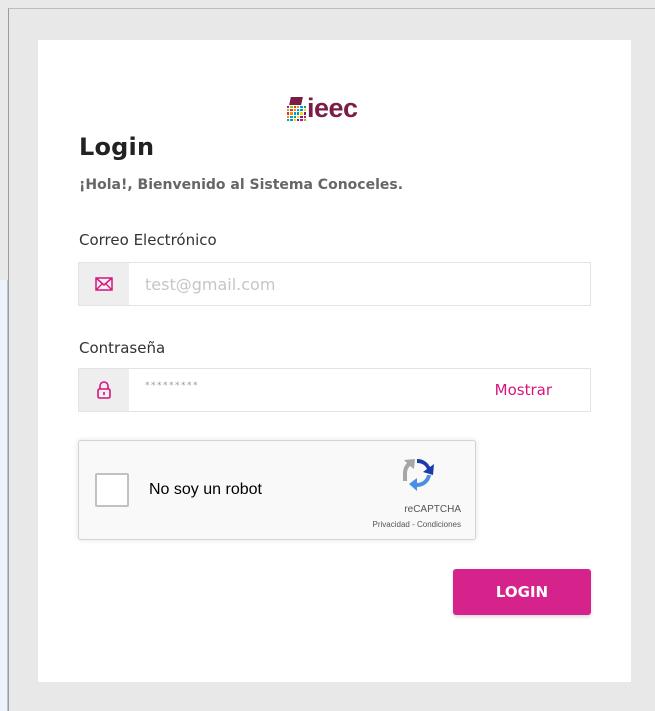  I want to click on show-password-toggle: Mostrar, so click(542, 390).